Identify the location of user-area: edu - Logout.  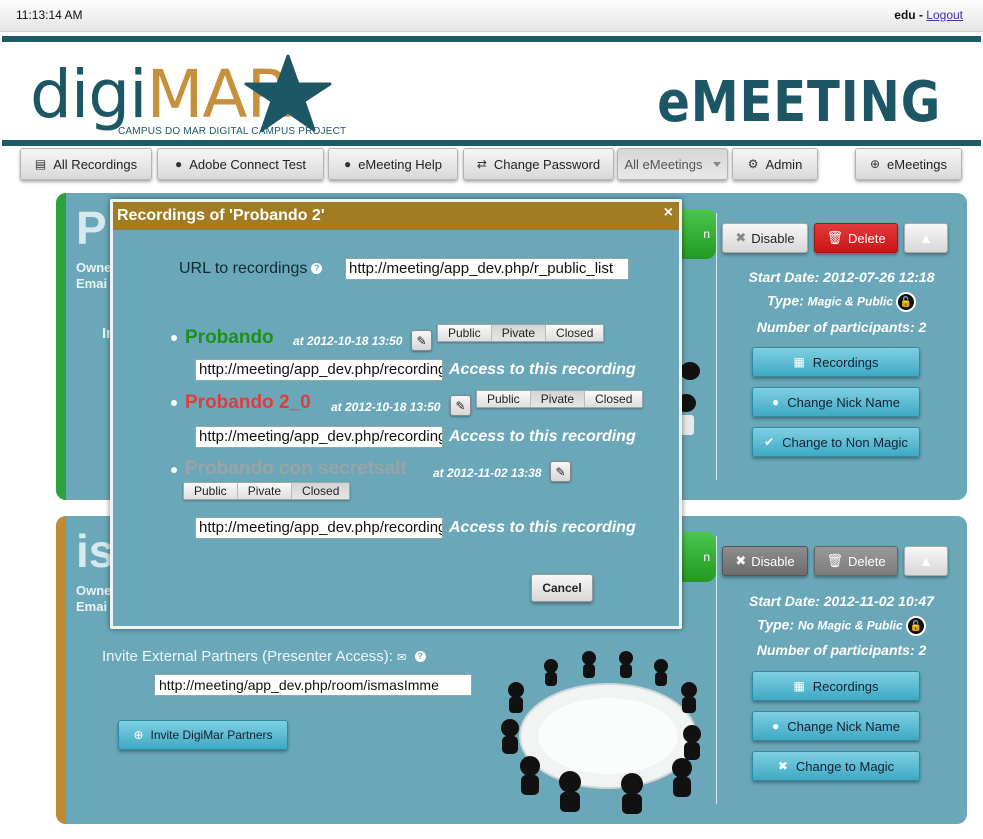
(928, 15).